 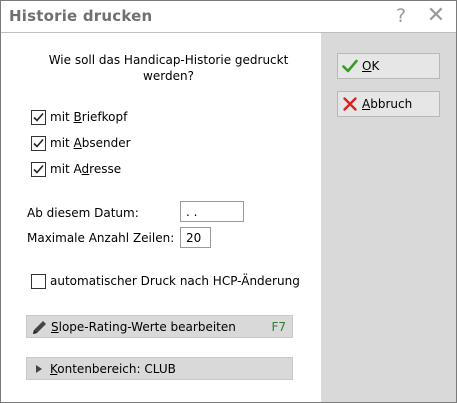 What do you see at coordinates (86, 169) in the screenshot?
I see `checkbox-label: mit Adresse` at bounding box center [86, 169].